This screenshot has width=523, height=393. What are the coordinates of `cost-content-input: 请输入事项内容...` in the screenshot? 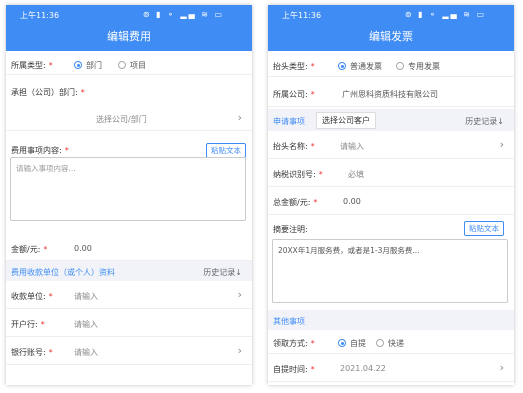 It's located at (128, 189).